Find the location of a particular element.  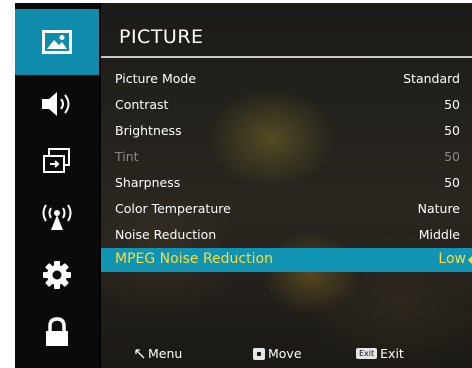

menu-item-label: Picture Mode is located at coordinates (156, 78).